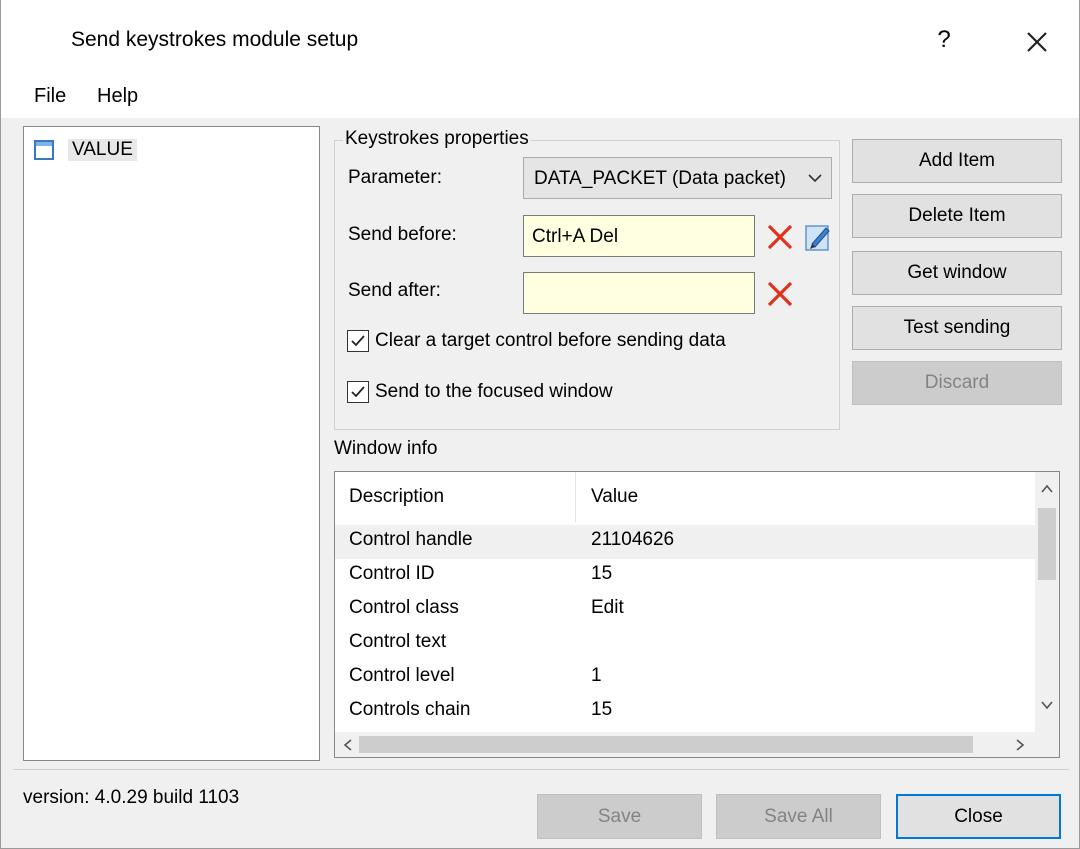  Describe the element at coordinates (685, 542) in the screenshot. I see `table-row: Control handle 21104626` at that location.